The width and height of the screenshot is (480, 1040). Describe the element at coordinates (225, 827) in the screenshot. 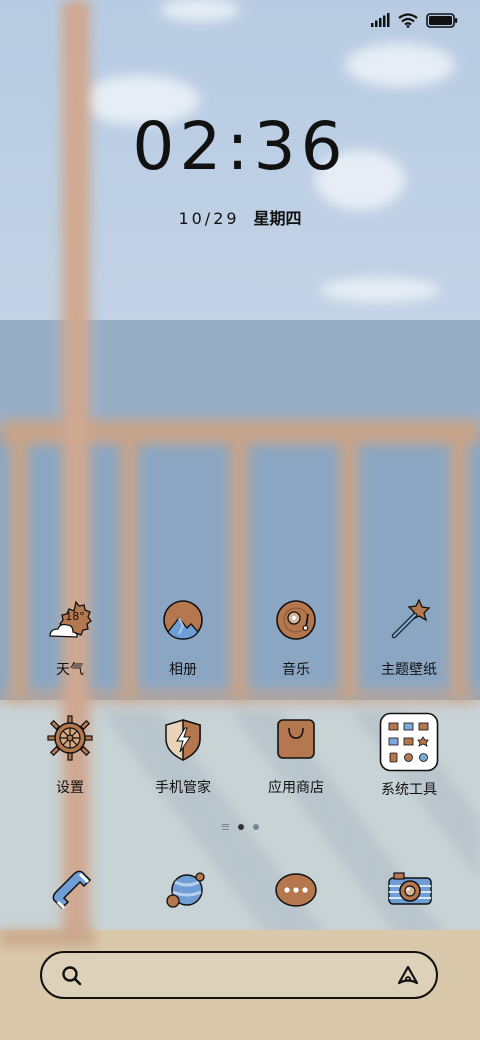

I see `feed-page-indicator` at that location.